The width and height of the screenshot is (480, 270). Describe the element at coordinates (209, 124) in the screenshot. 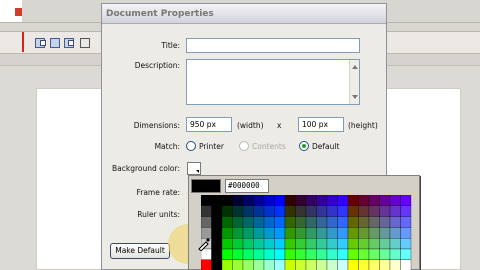

I see `width-input: 950 px` at that location.